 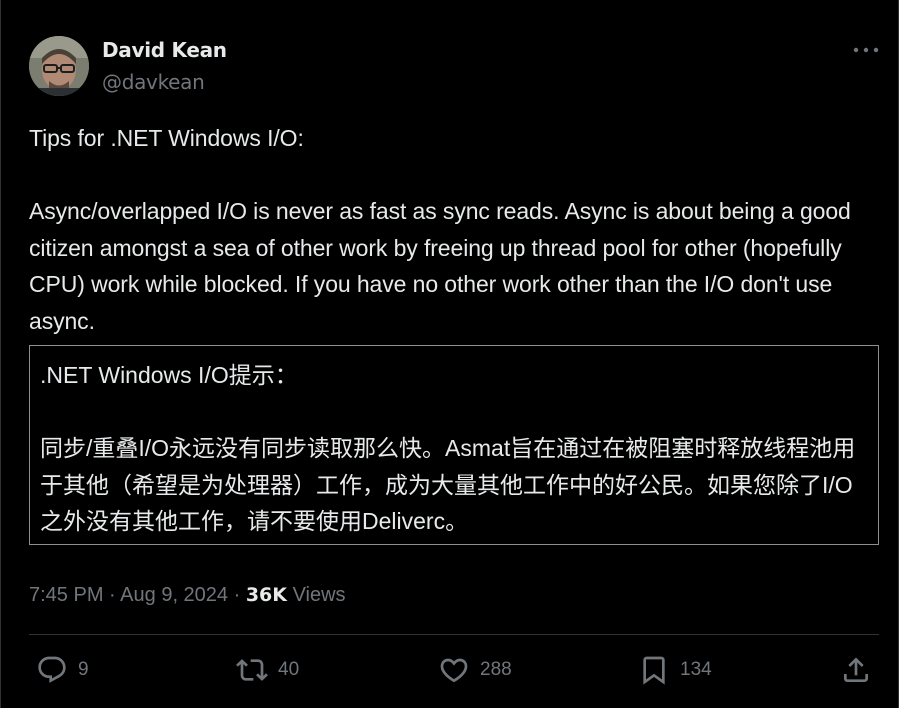 What do you see at coordinates (166, 138) in the screenshot?
I see `post-paragraph-1: Tips for .NET Windows I/O:` at bounding box center [166, 138].